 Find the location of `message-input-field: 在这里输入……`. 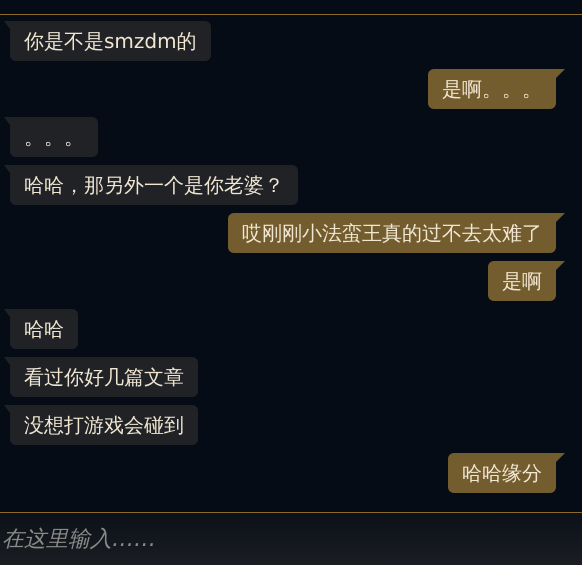

message-input-field: 在这里输入…… is located at coordinates (291, 538).